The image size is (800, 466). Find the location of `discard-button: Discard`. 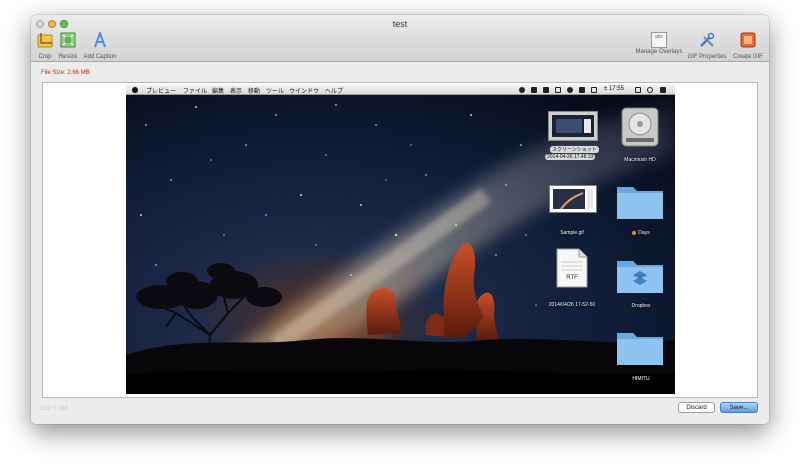

discard-button: Discard is located at coordinates (696, 407).